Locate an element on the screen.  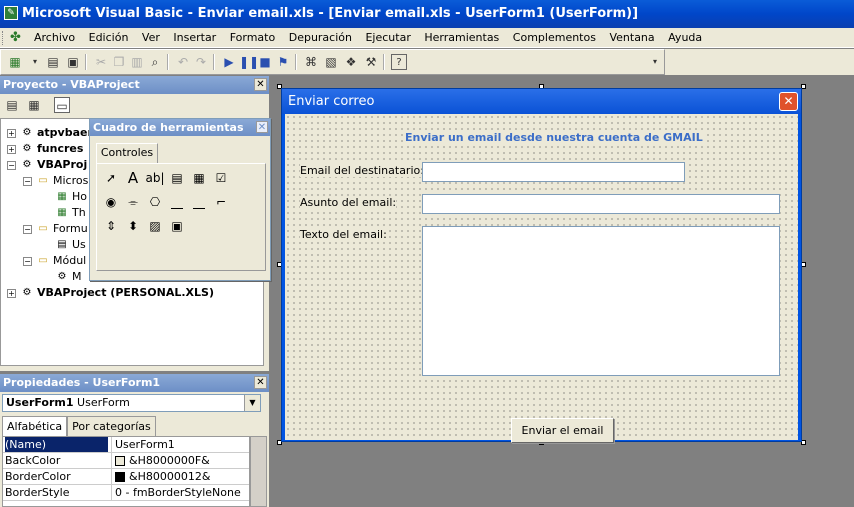
listbox-icon: ▦ is located at coordinates (199, 178).